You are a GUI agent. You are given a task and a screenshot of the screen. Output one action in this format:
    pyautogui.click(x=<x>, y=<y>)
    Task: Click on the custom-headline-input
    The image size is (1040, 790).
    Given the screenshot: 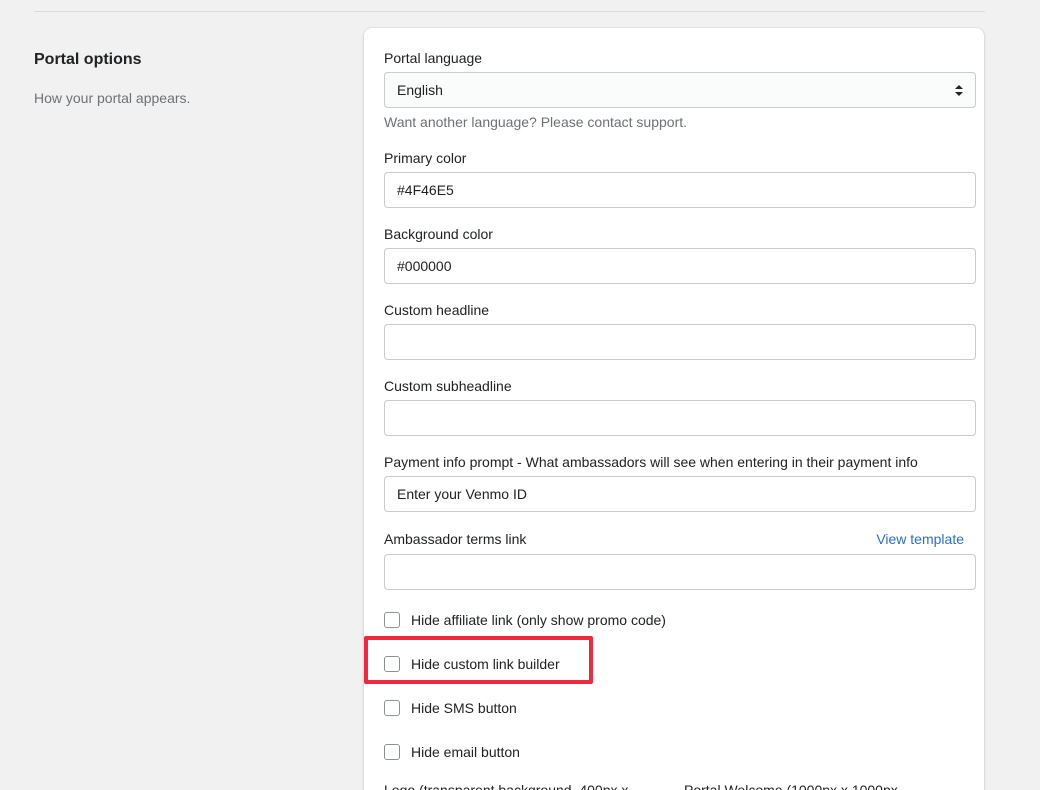 What is the action you would take?
    pyautogui.click(x=677, y=342)
    